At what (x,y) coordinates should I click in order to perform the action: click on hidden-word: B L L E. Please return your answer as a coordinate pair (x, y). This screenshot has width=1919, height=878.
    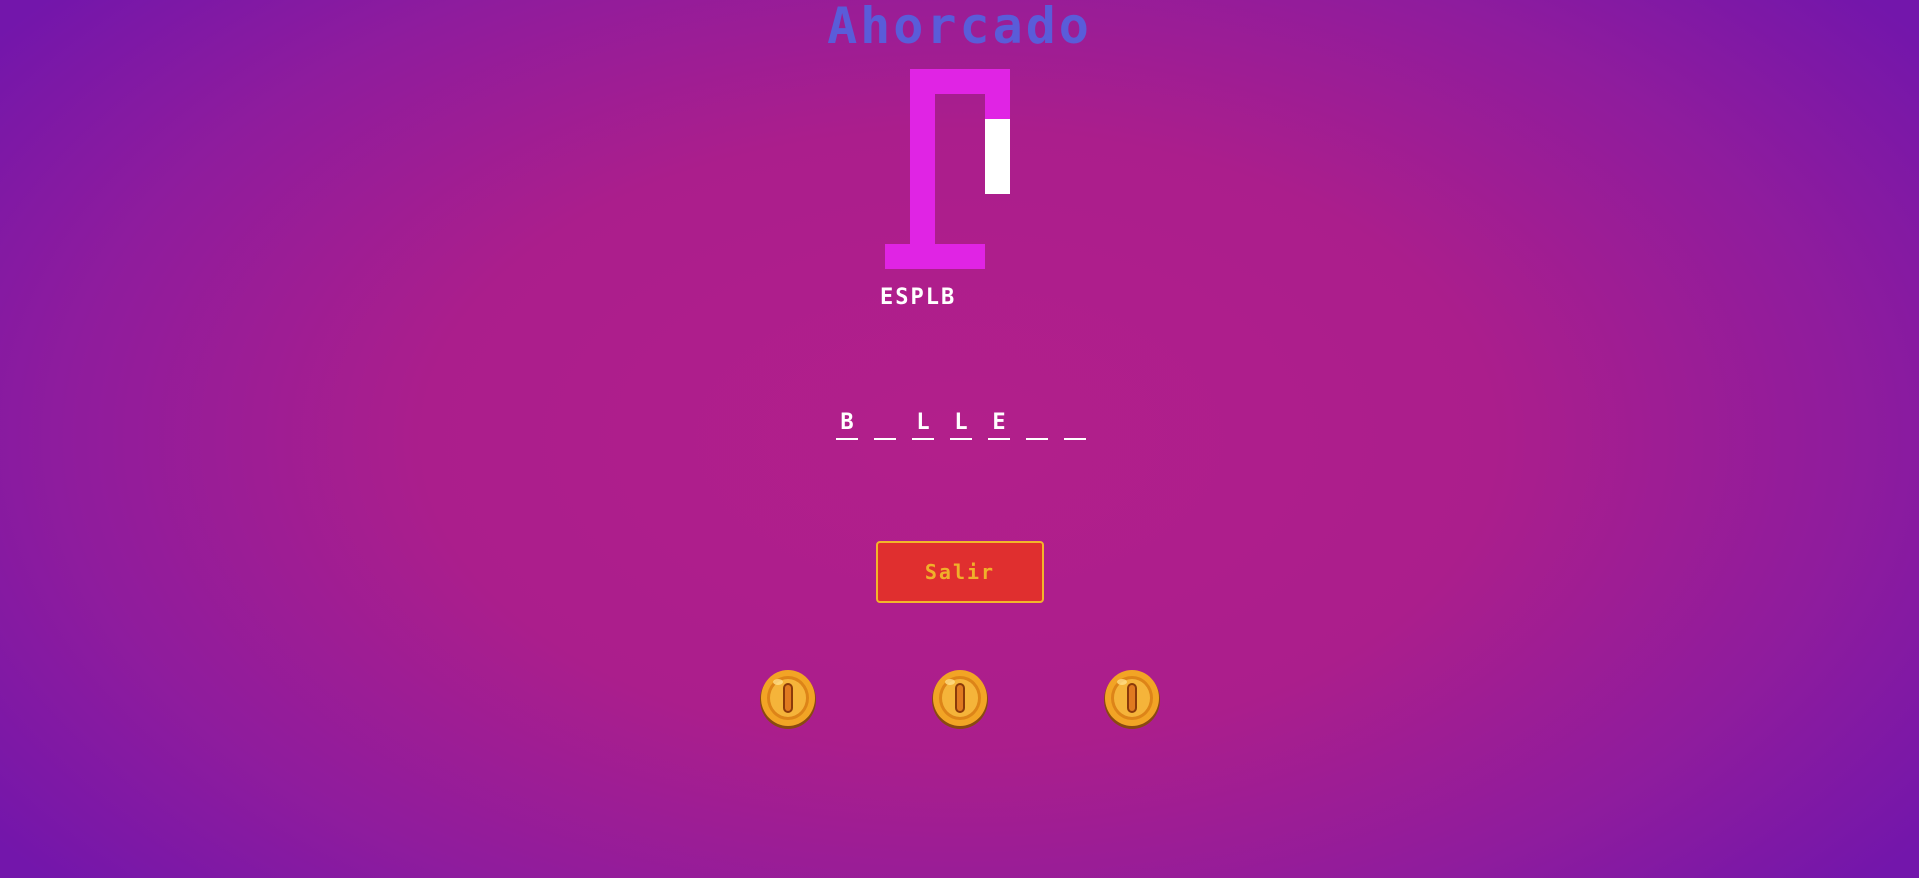
    Looking at the image, I should click on (961, 428).